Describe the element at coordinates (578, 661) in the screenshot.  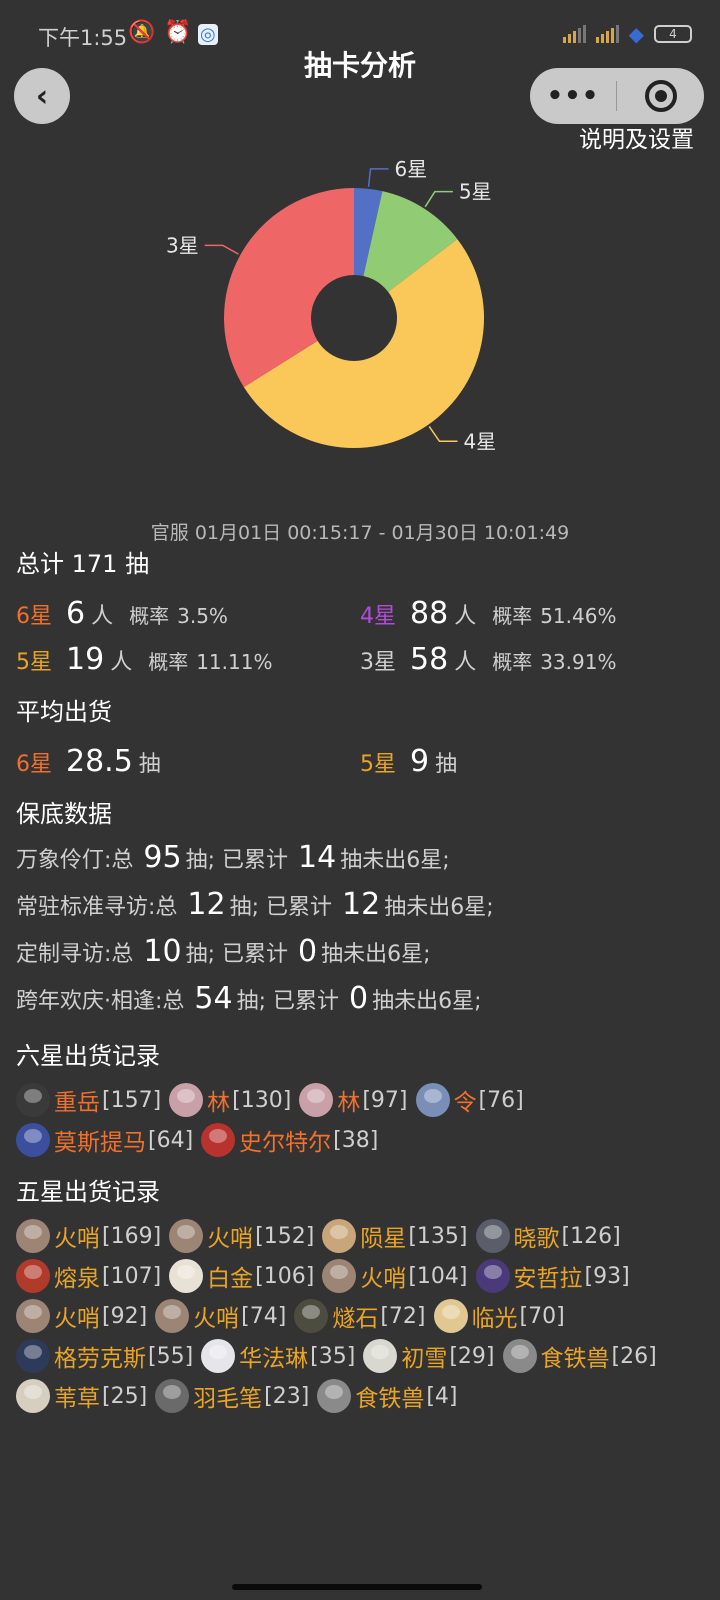
I see `probability-value: 33.91%` at that location.